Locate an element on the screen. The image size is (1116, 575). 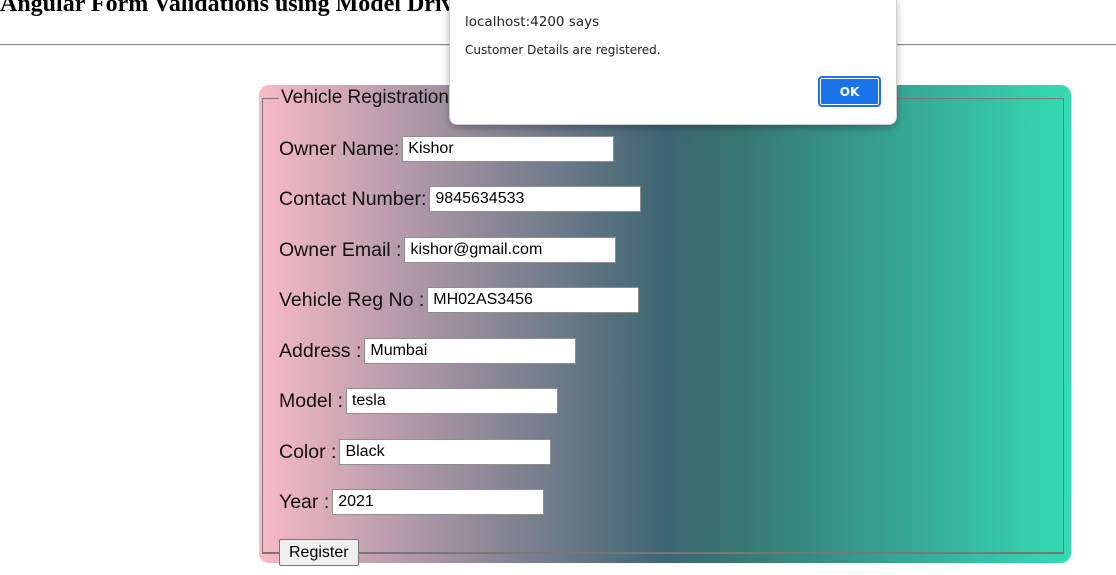
alert-origin-text: localhost:4200 says is located at coordinates (532, 22).